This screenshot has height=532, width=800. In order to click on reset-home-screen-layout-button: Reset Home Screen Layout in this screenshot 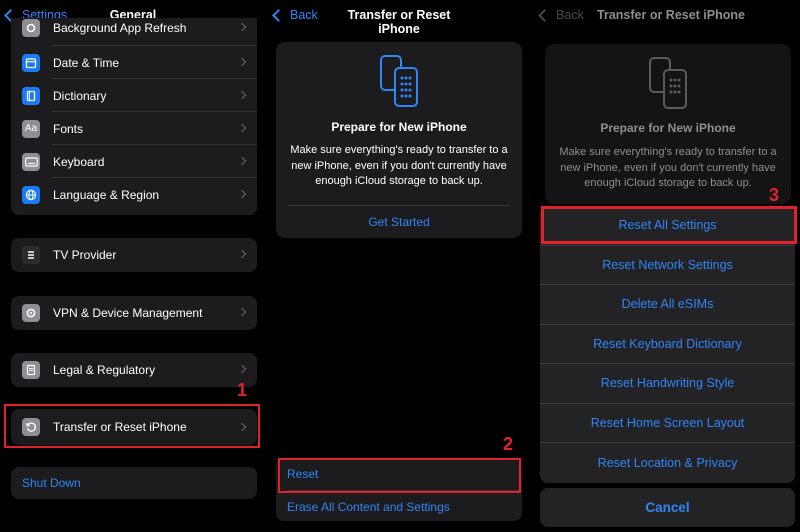, I will do `click(667, 423)`.